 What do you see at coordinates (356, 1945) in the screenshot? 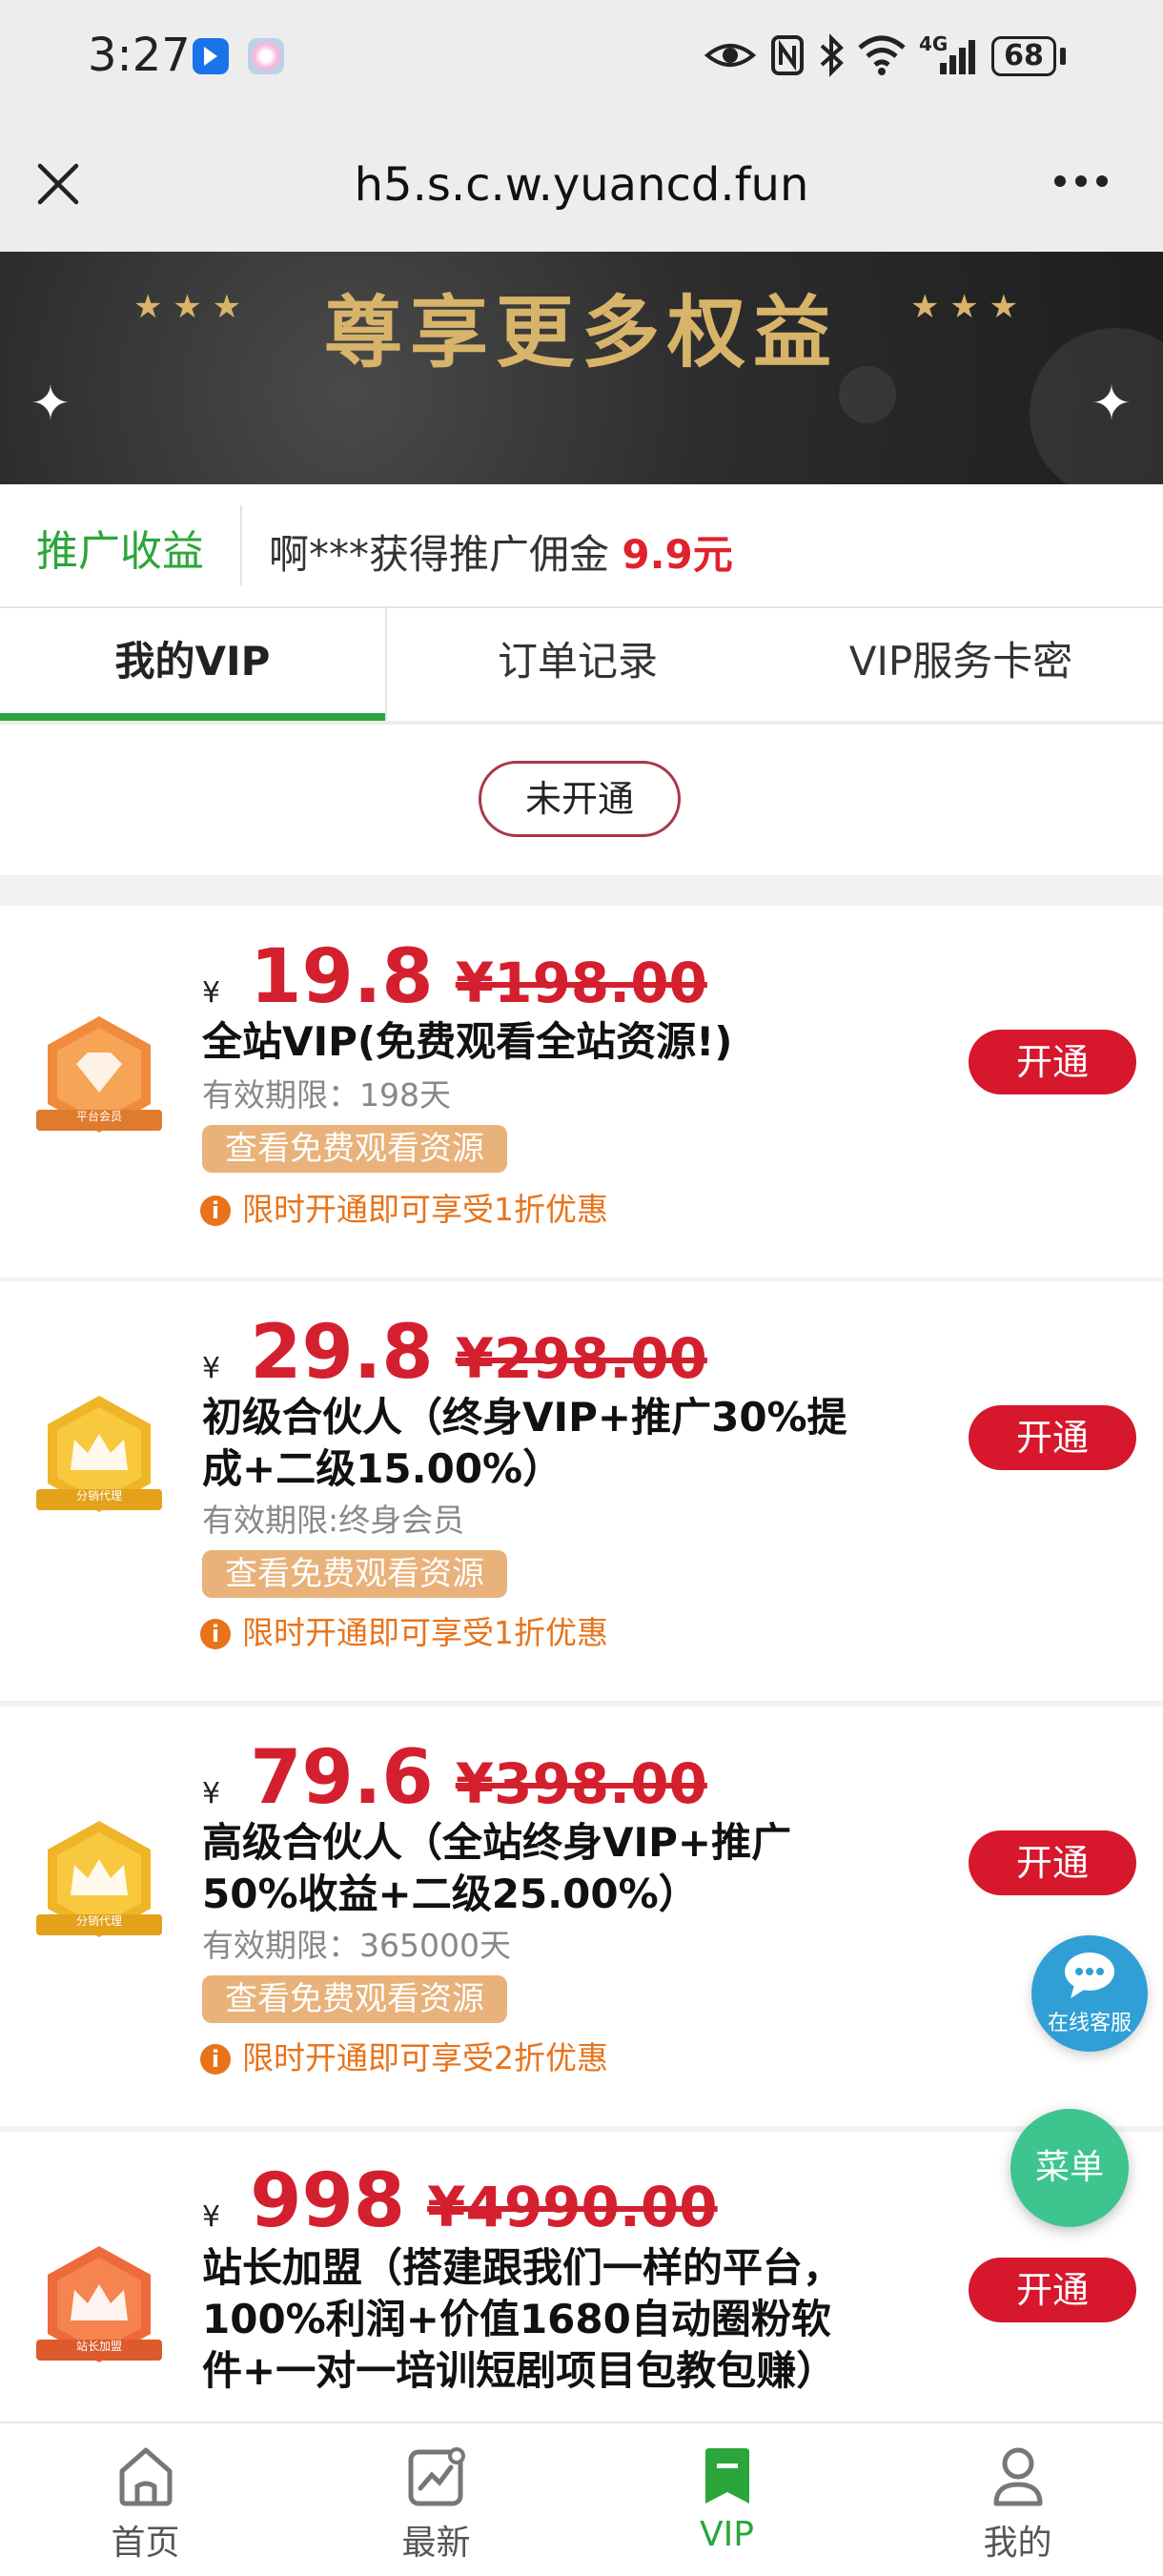
I see `plan-validity: 有效期限：365000天` at bounding box center [356, 1945].